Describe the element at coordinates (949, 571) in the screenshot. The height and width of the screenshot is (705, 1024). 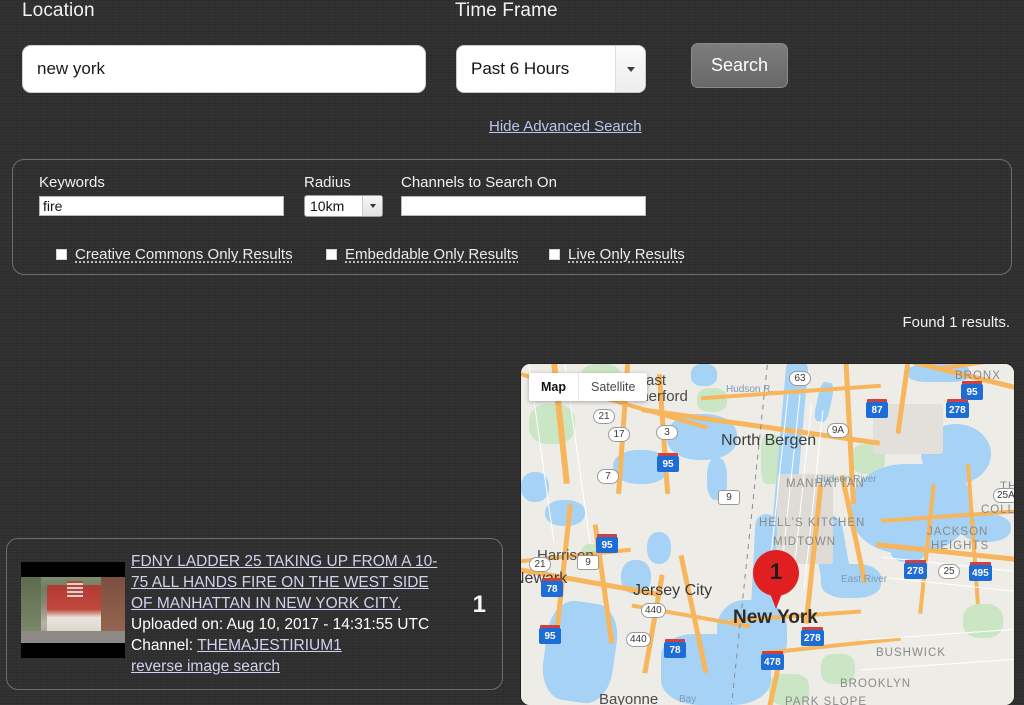
I see `map-highway-shield: 25` at that location.